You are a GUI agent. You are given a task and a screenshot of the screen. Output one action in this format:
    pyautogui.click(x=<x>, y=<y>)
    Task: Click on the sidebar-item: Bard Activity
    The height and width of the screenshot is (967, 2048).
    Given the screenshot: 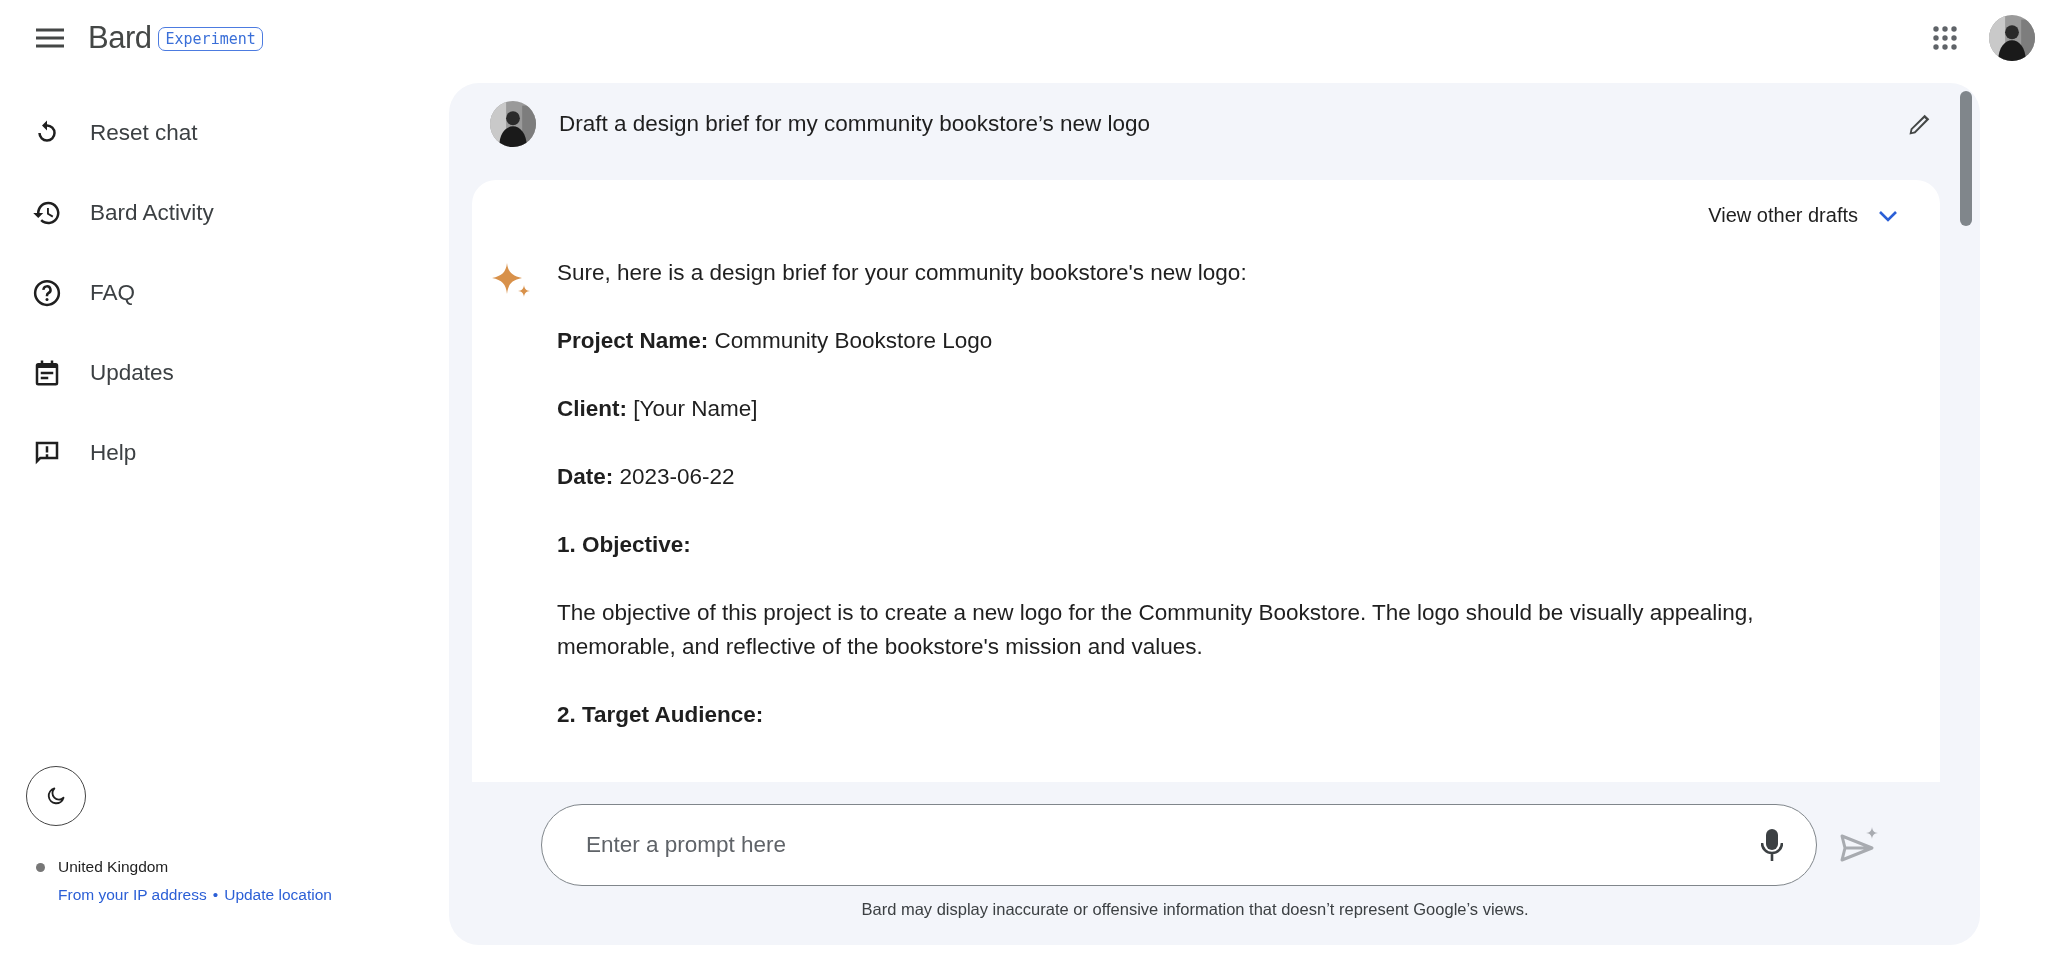 What is the action you would take?
    pyautogui.click(x=123, y=213)
    